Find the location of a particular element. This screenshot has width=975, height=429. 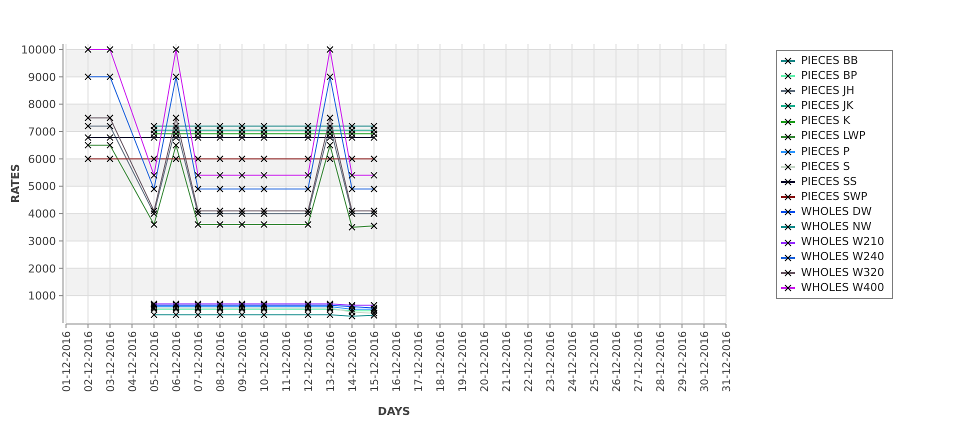

y-tick-label: 3000 is located at coordinates (42, 241).